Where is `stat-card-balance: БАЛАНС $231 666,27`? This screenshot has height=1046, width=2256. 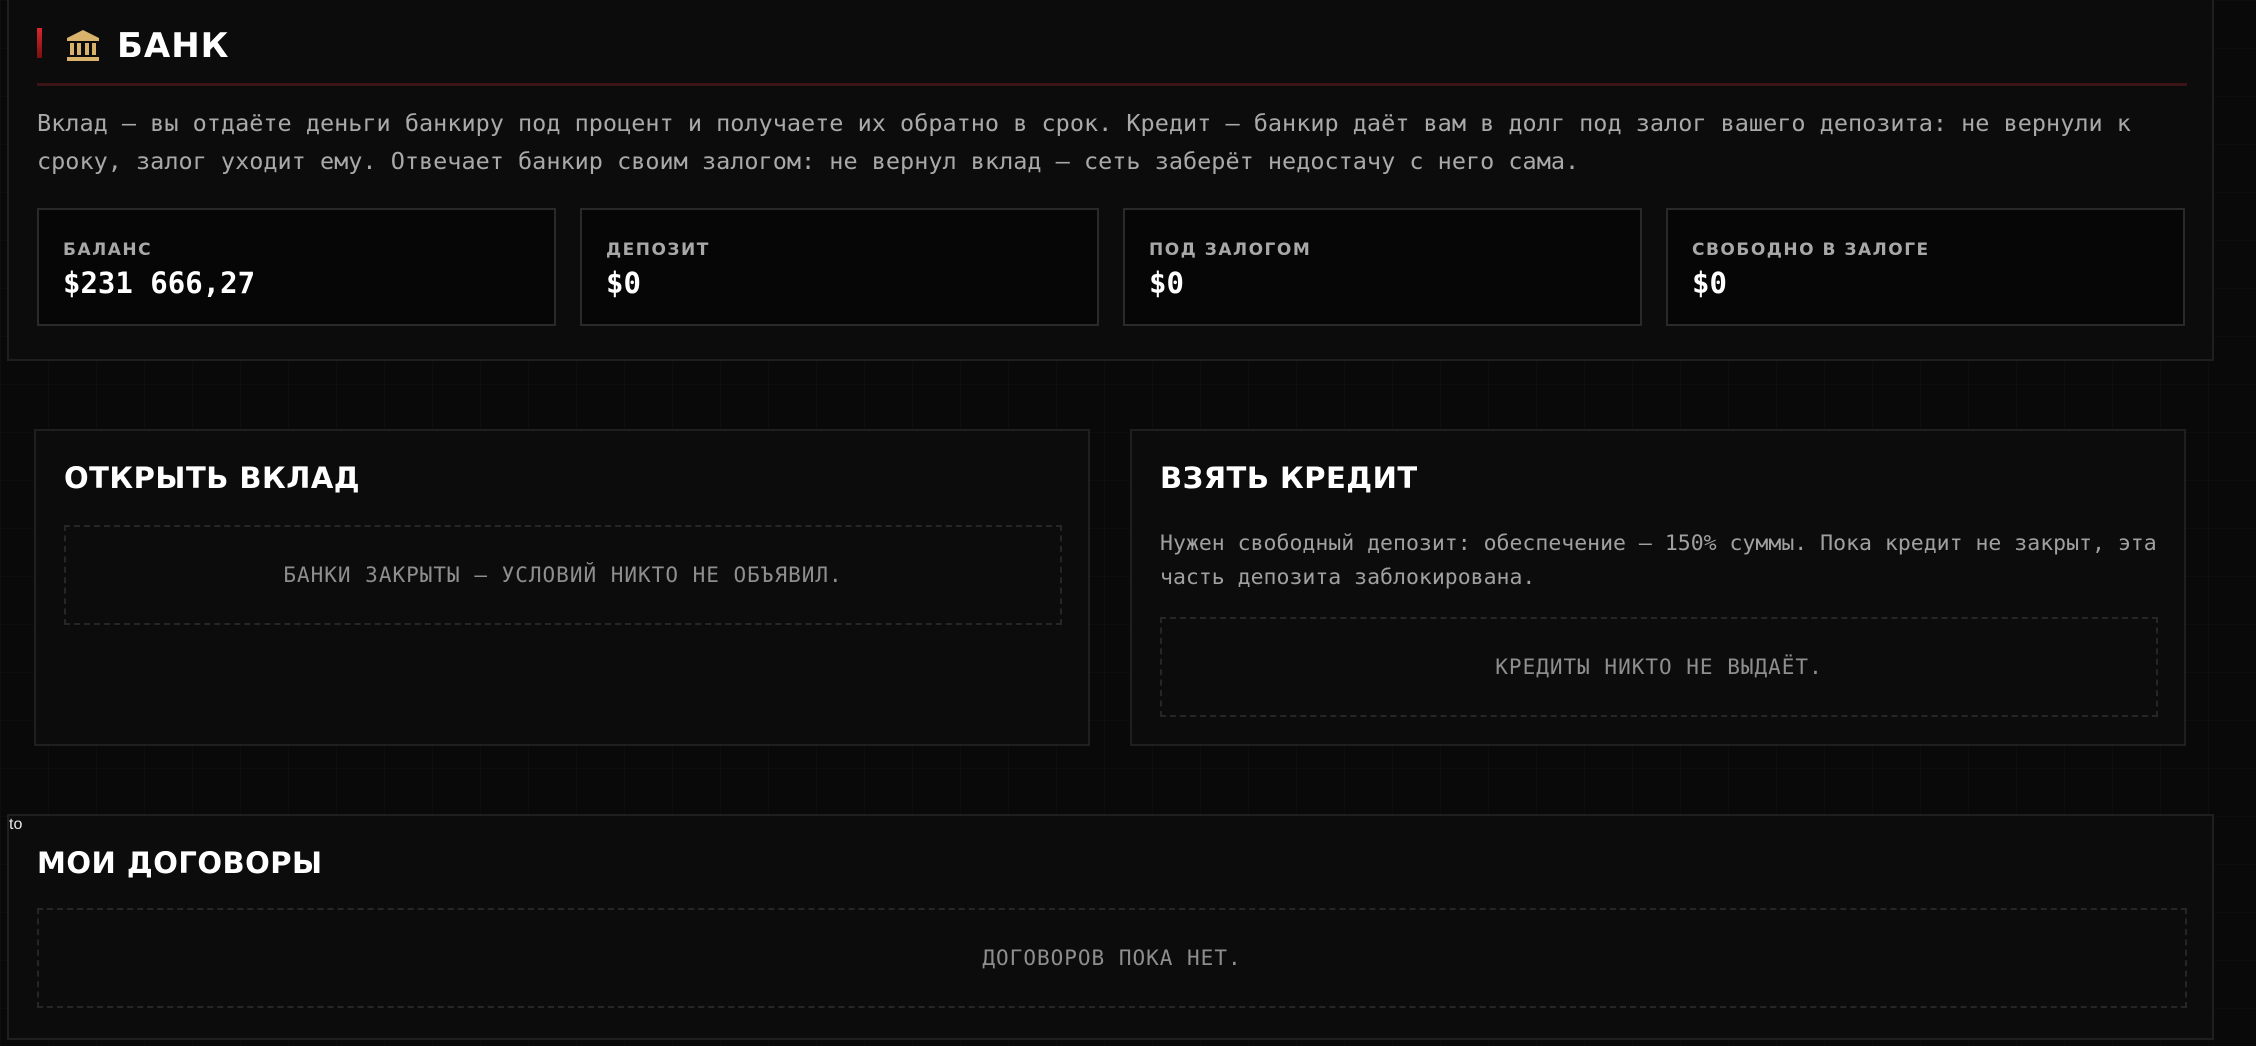 stat-card-balance: БАЛАНС $231 666,27 is located at coordinates (296, 267).